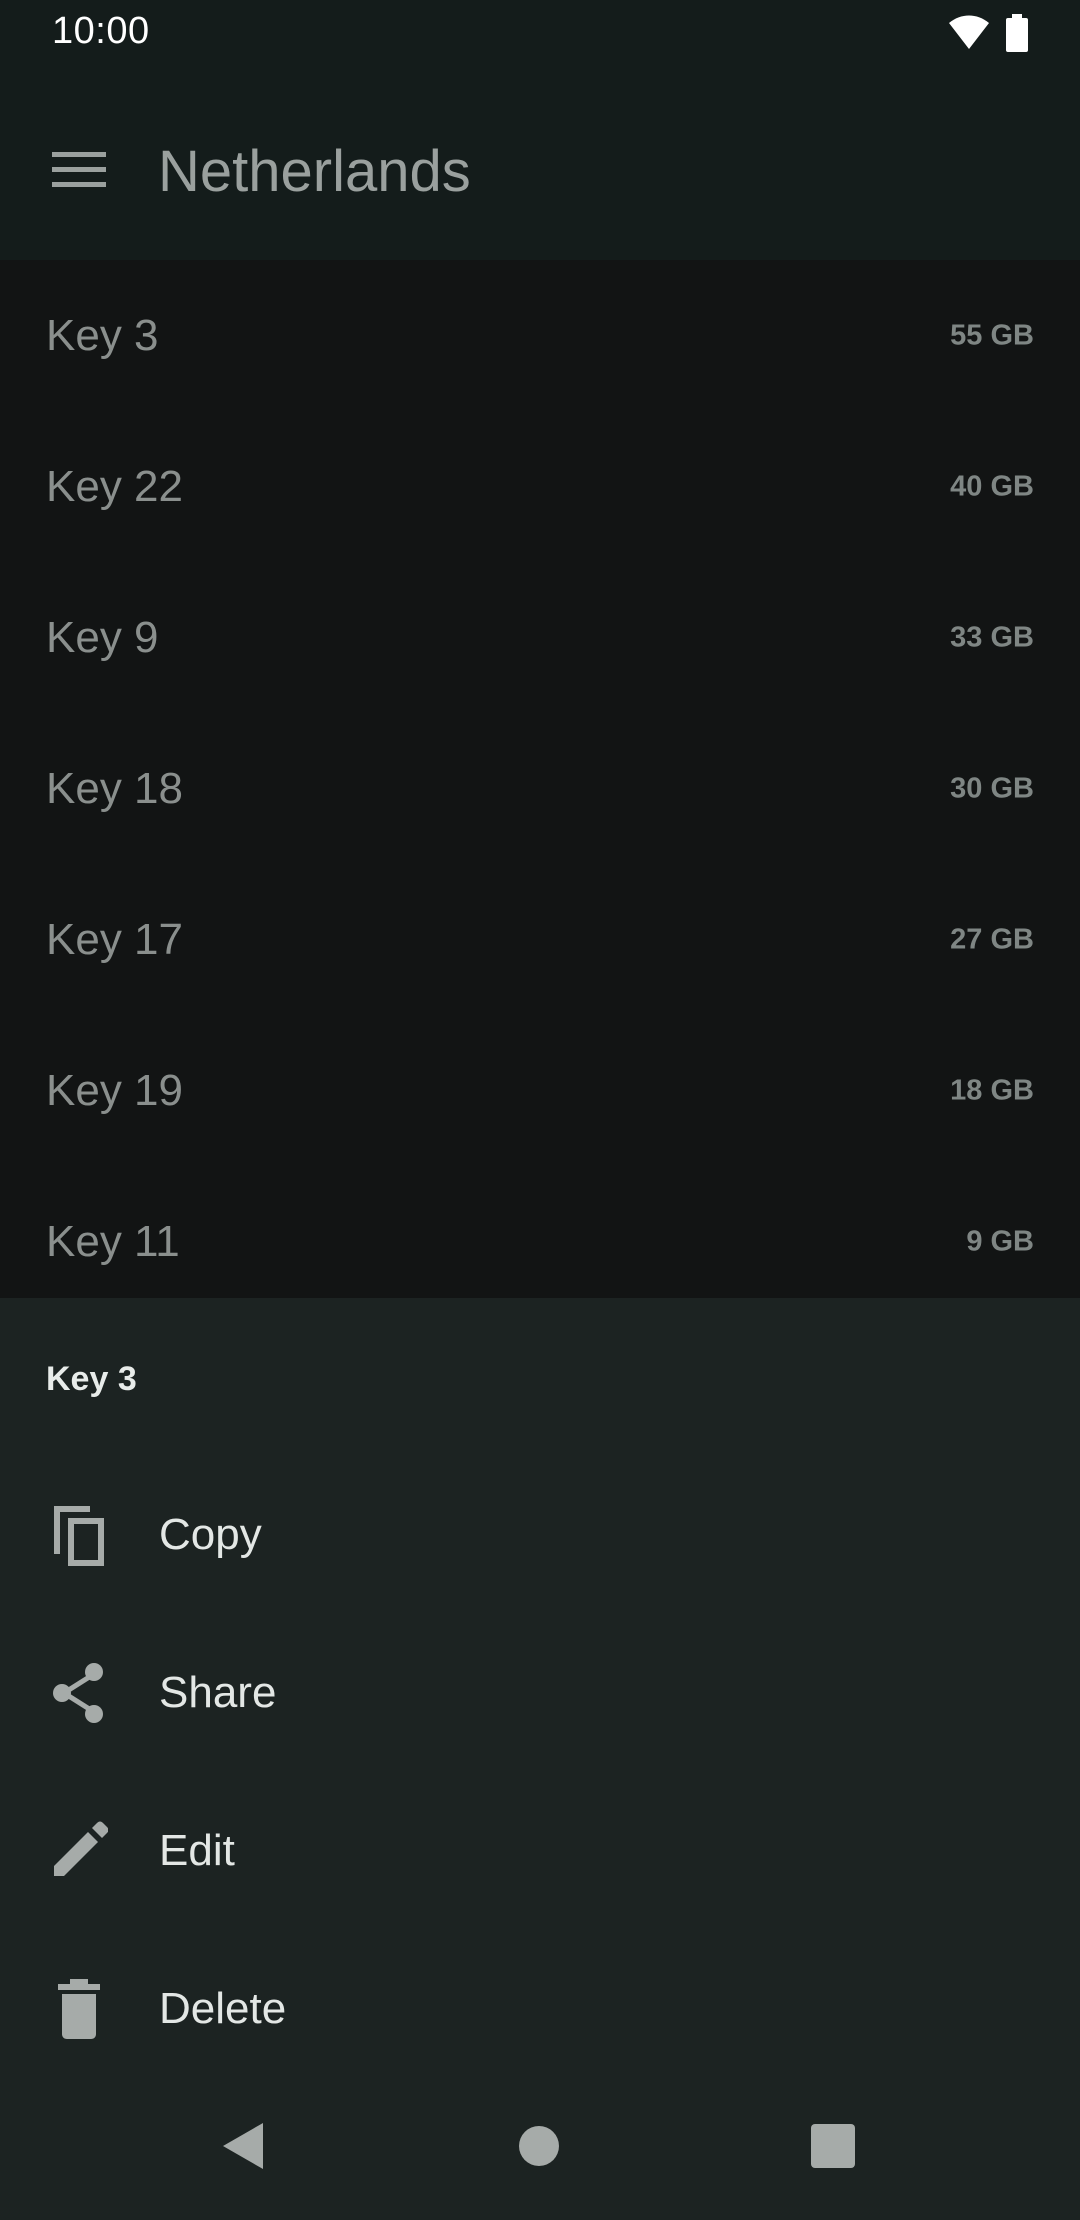  I want to click on edit-icon, so click(81, 1848).